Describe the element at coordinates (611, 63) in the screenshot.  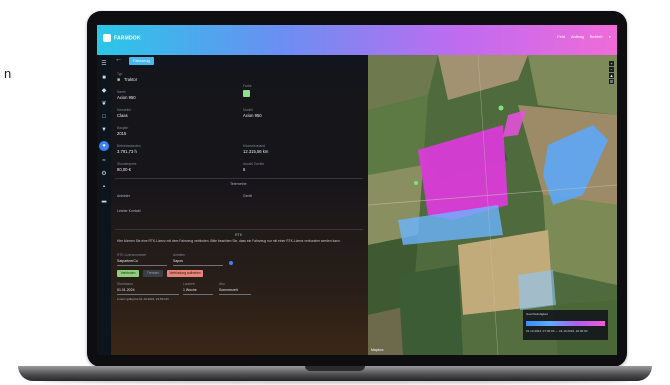
I see `zoom-in-icon: +` at that location.